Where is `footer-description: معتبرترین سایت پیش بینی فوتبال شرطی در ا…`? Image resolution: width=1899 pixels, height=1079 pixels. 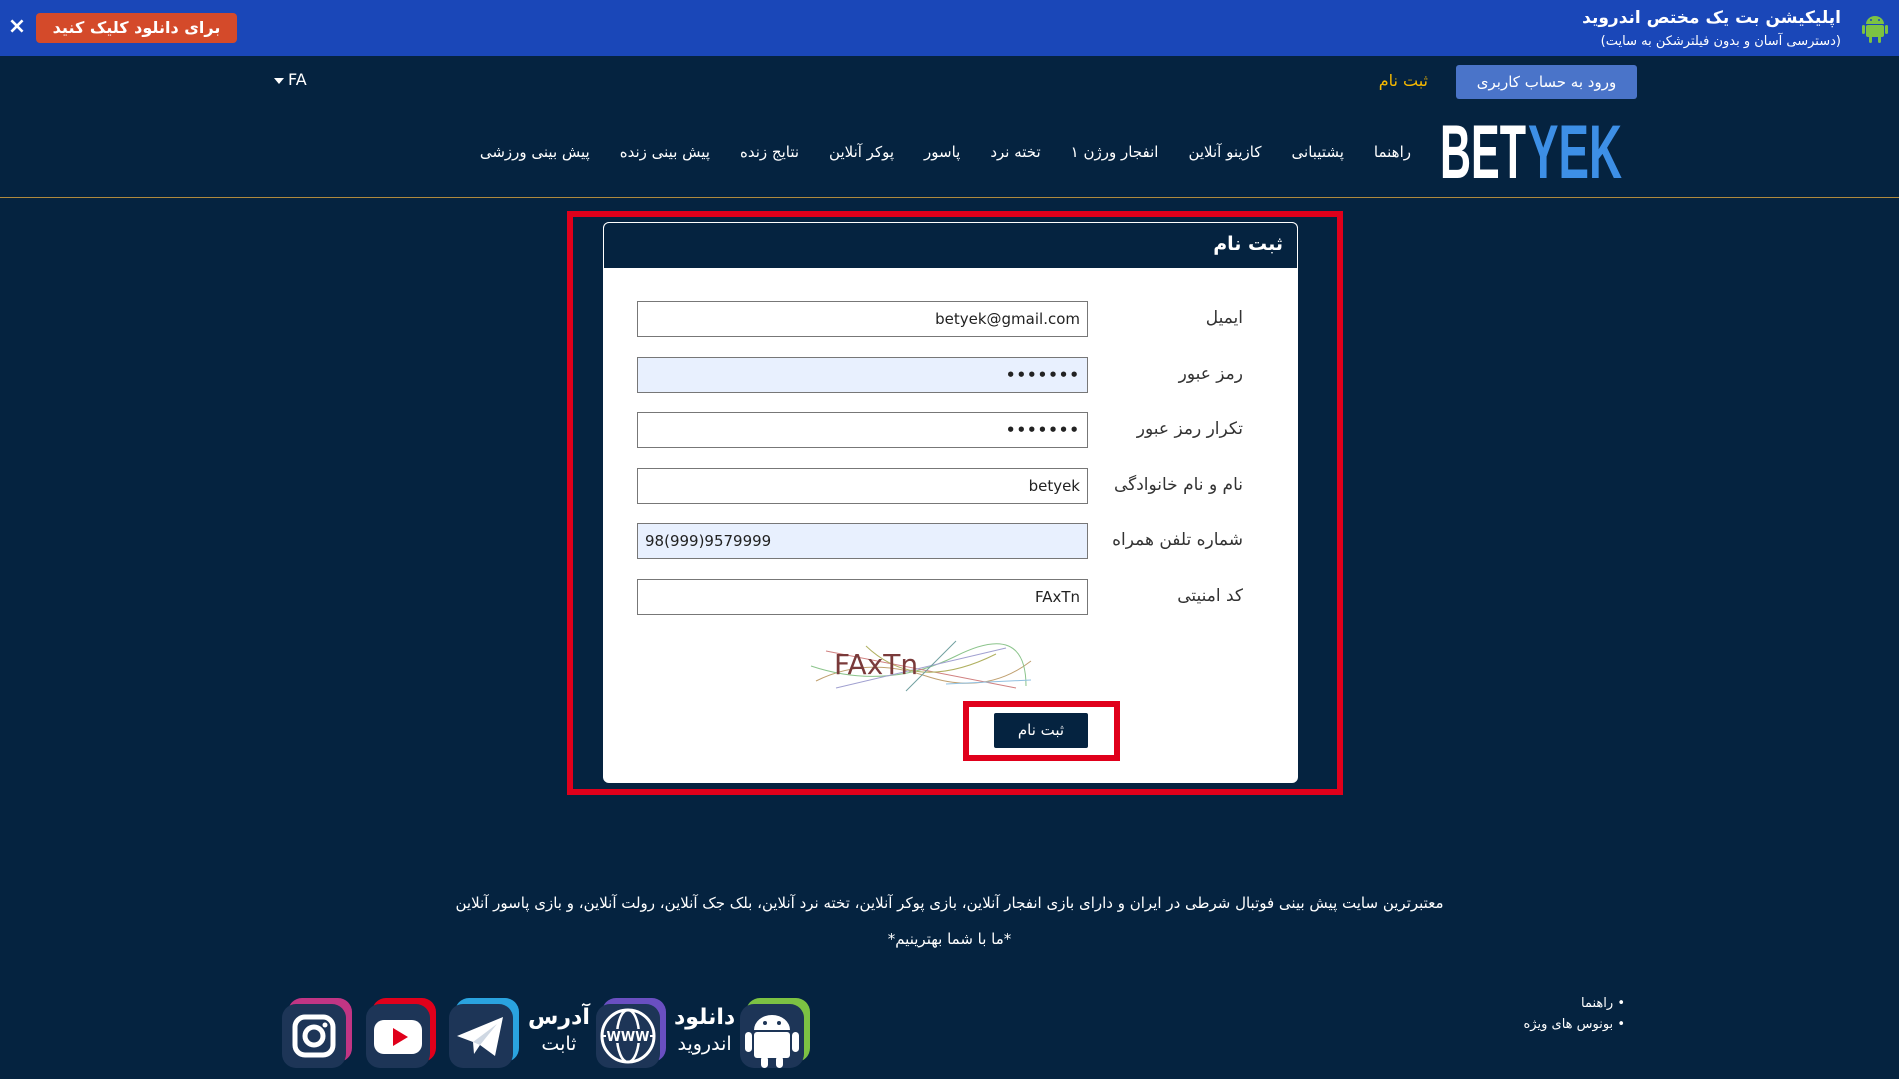
footer-description: معتبرترین سایت پیش بینی فوتبال شرطی در ا… is located at coordinates (949, 903).